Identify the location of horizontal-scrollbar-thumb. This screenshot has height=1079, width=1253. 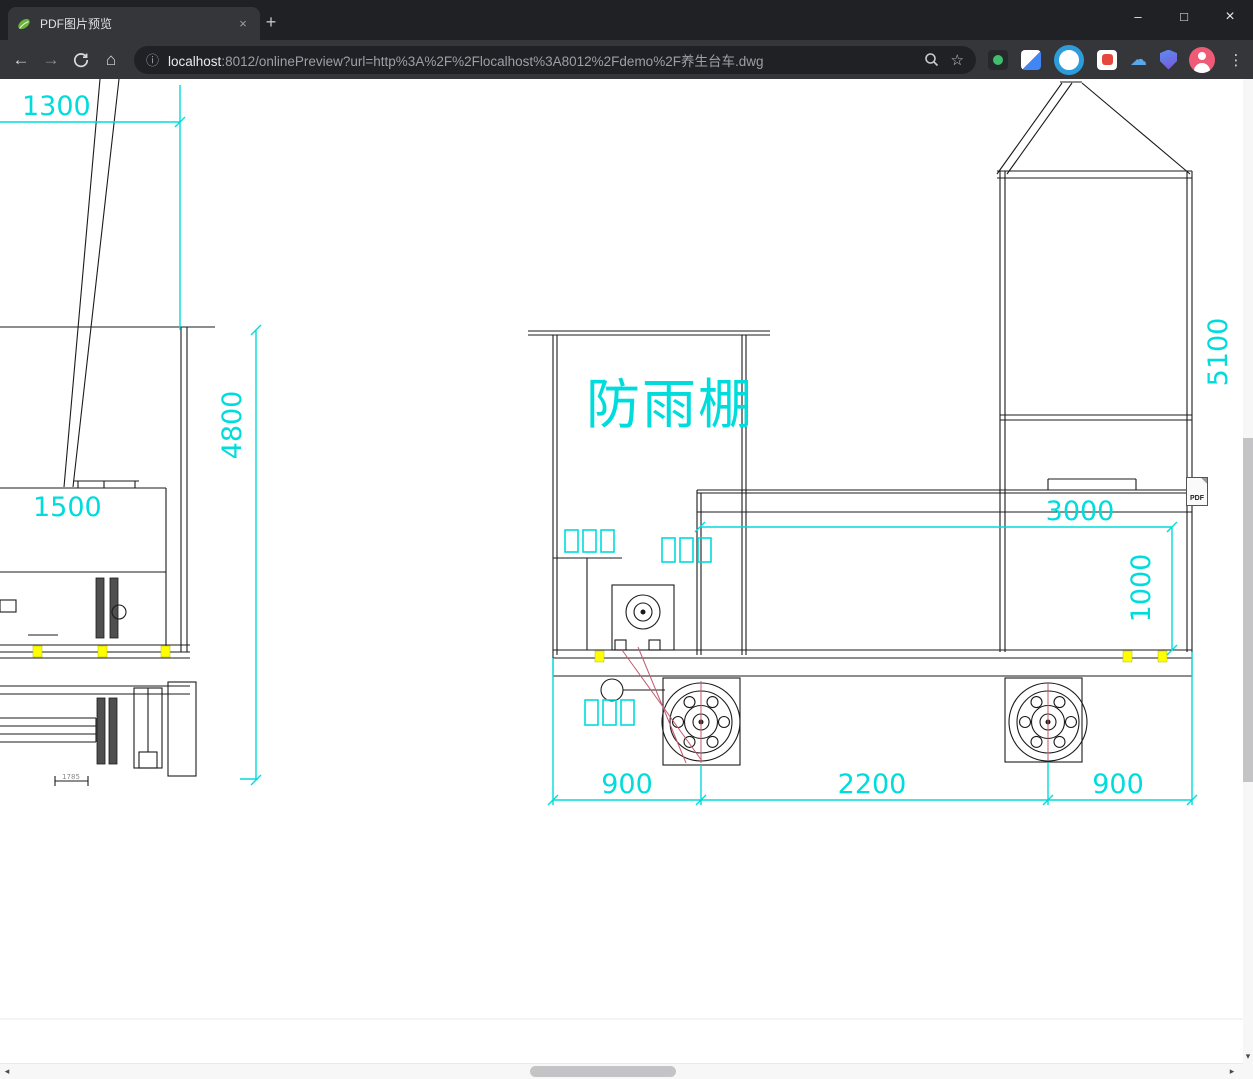
(603, 1071).